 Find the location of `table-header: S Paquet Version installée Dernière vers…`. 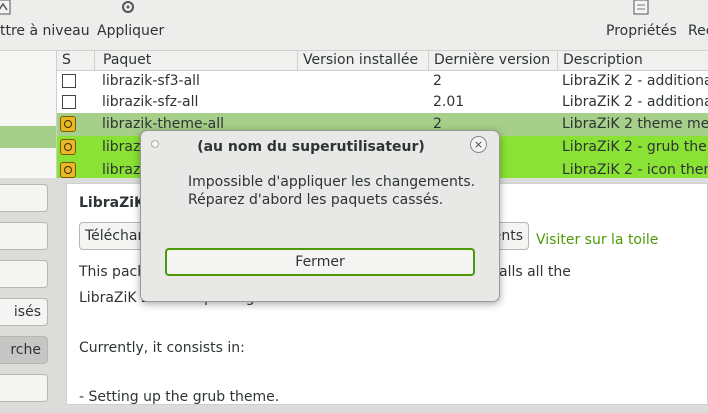

table-header: S Paquet Version installée Dernière vers… is located at coordinates (382, 61).